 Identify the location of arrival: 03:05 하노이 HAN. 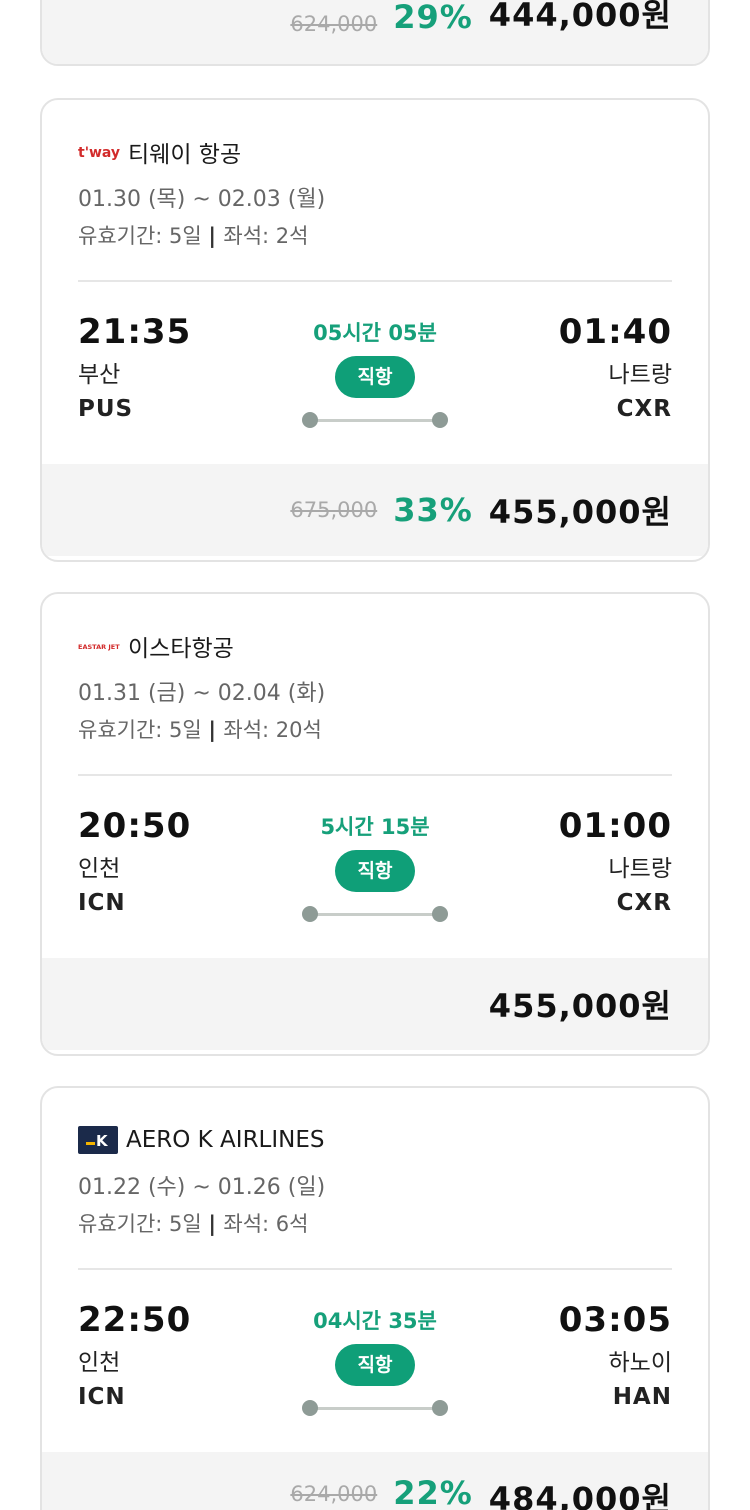
(615, 1356).